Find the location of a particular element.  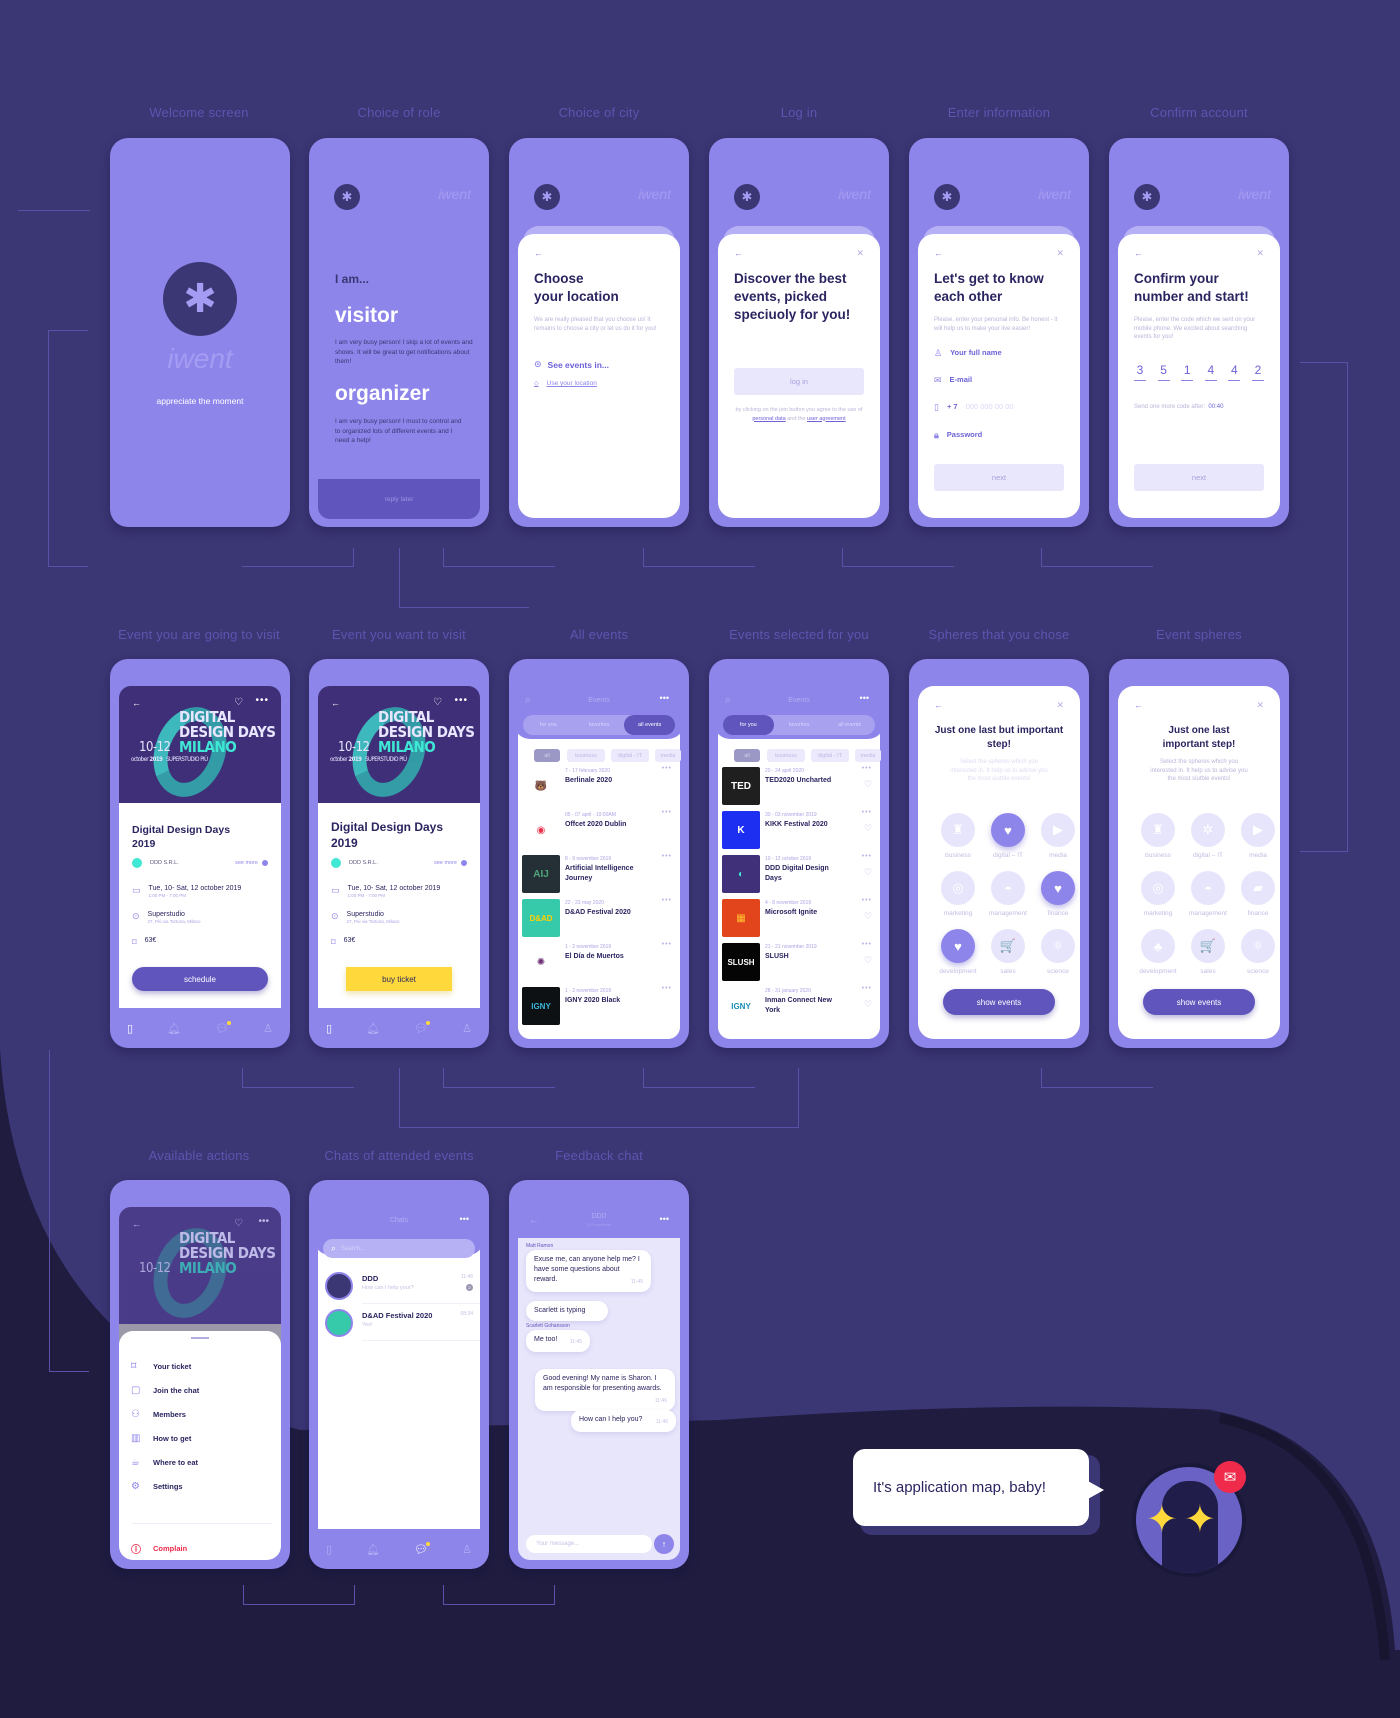

schedule-button: schedule is located at coordinates (200, 979).